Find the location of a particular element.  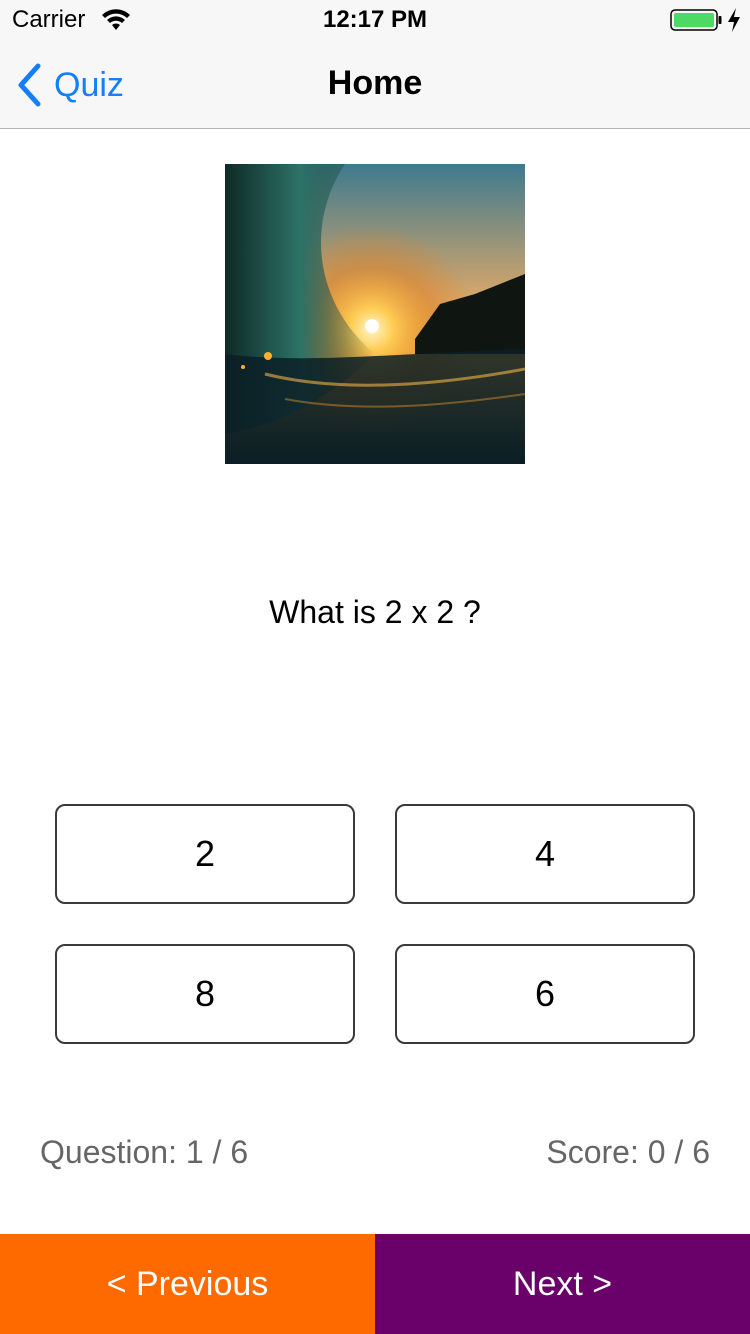

question-text: What is 2 x 2 ? is located at coordinates (375, 612).